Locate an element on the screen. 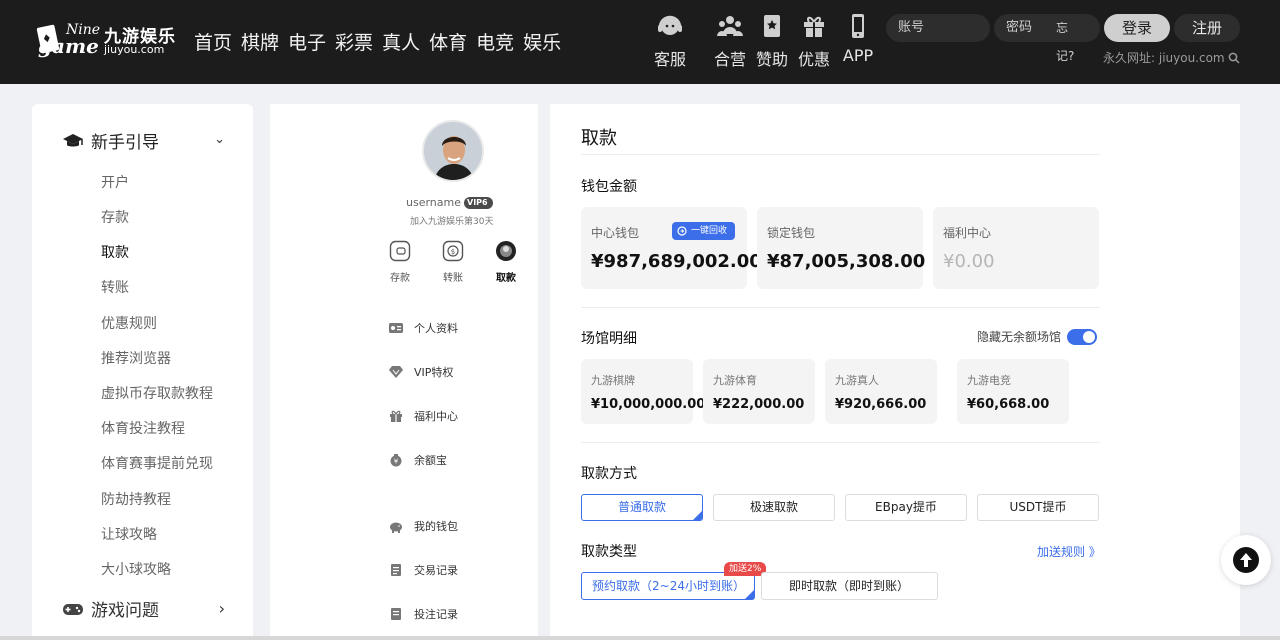 Image resolution: width=1280 pixels, height=640 pixels. sidebar-group-label: 新手引导 is located at coordinates (125, 143).